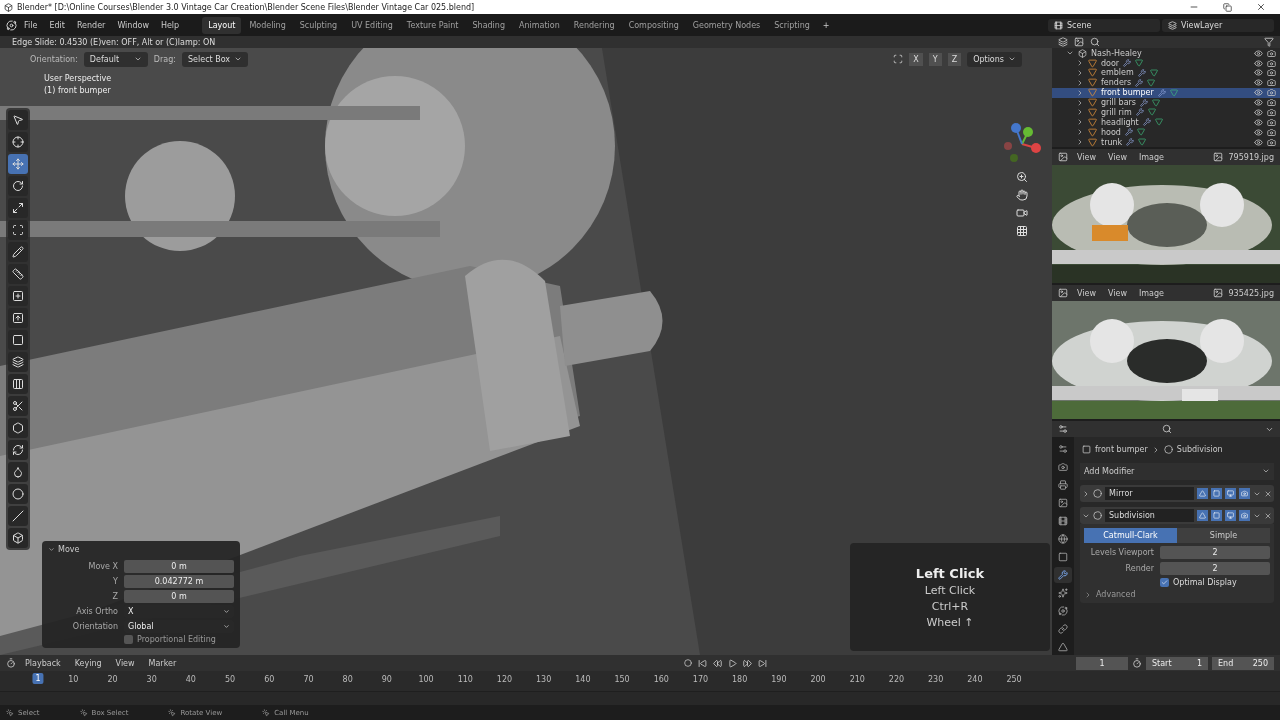  What do you see at coordinates (622, 679) in the screenshot?
I see `frame-tick-label: 150` at bounding box center [622, 679].